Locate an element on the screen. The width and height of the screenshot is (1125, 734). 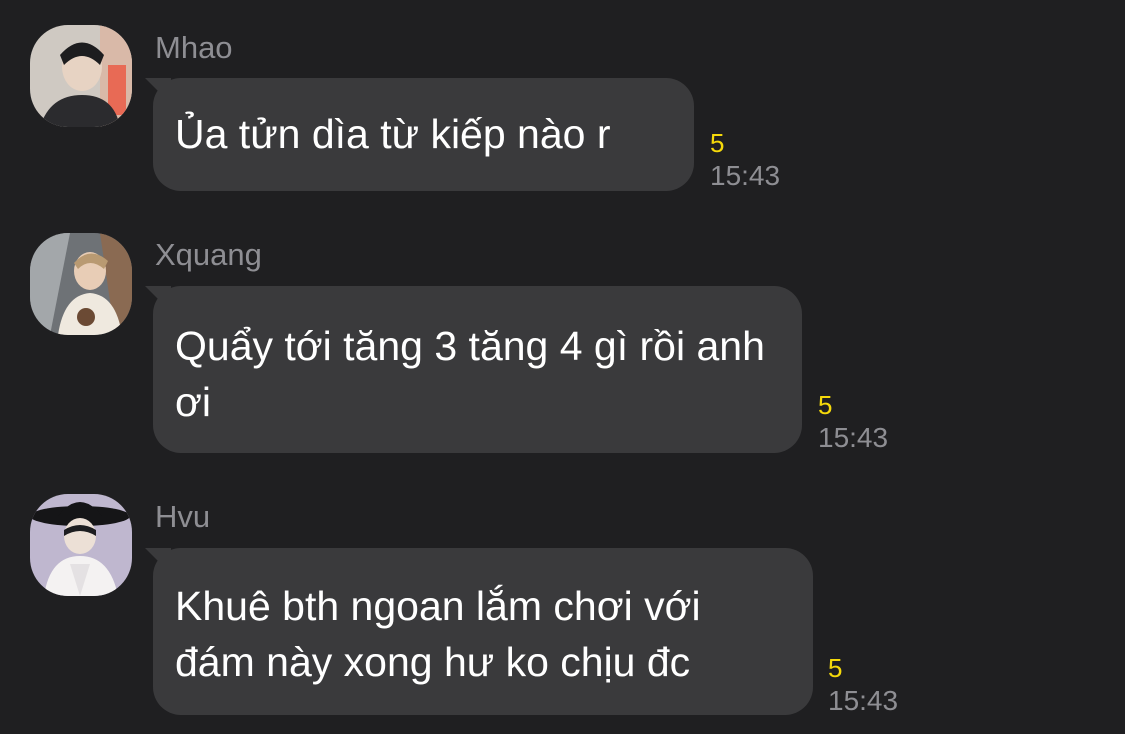
message-text: Ủa tửn dìa từ kiếp nào r is located at coordinates (393, 134).